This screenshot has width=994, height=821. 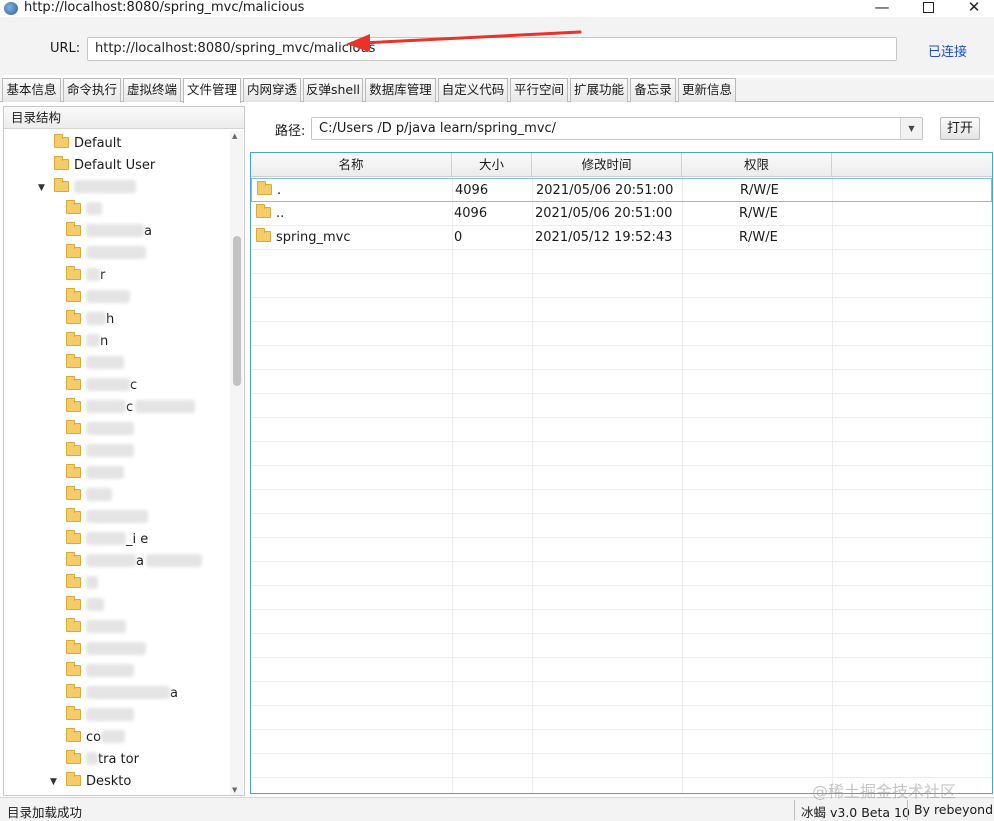 What do you see at coordinates (237, 311) in the screenshot?
I see `scrollbar-thumb` at bounding box center [237, 311].